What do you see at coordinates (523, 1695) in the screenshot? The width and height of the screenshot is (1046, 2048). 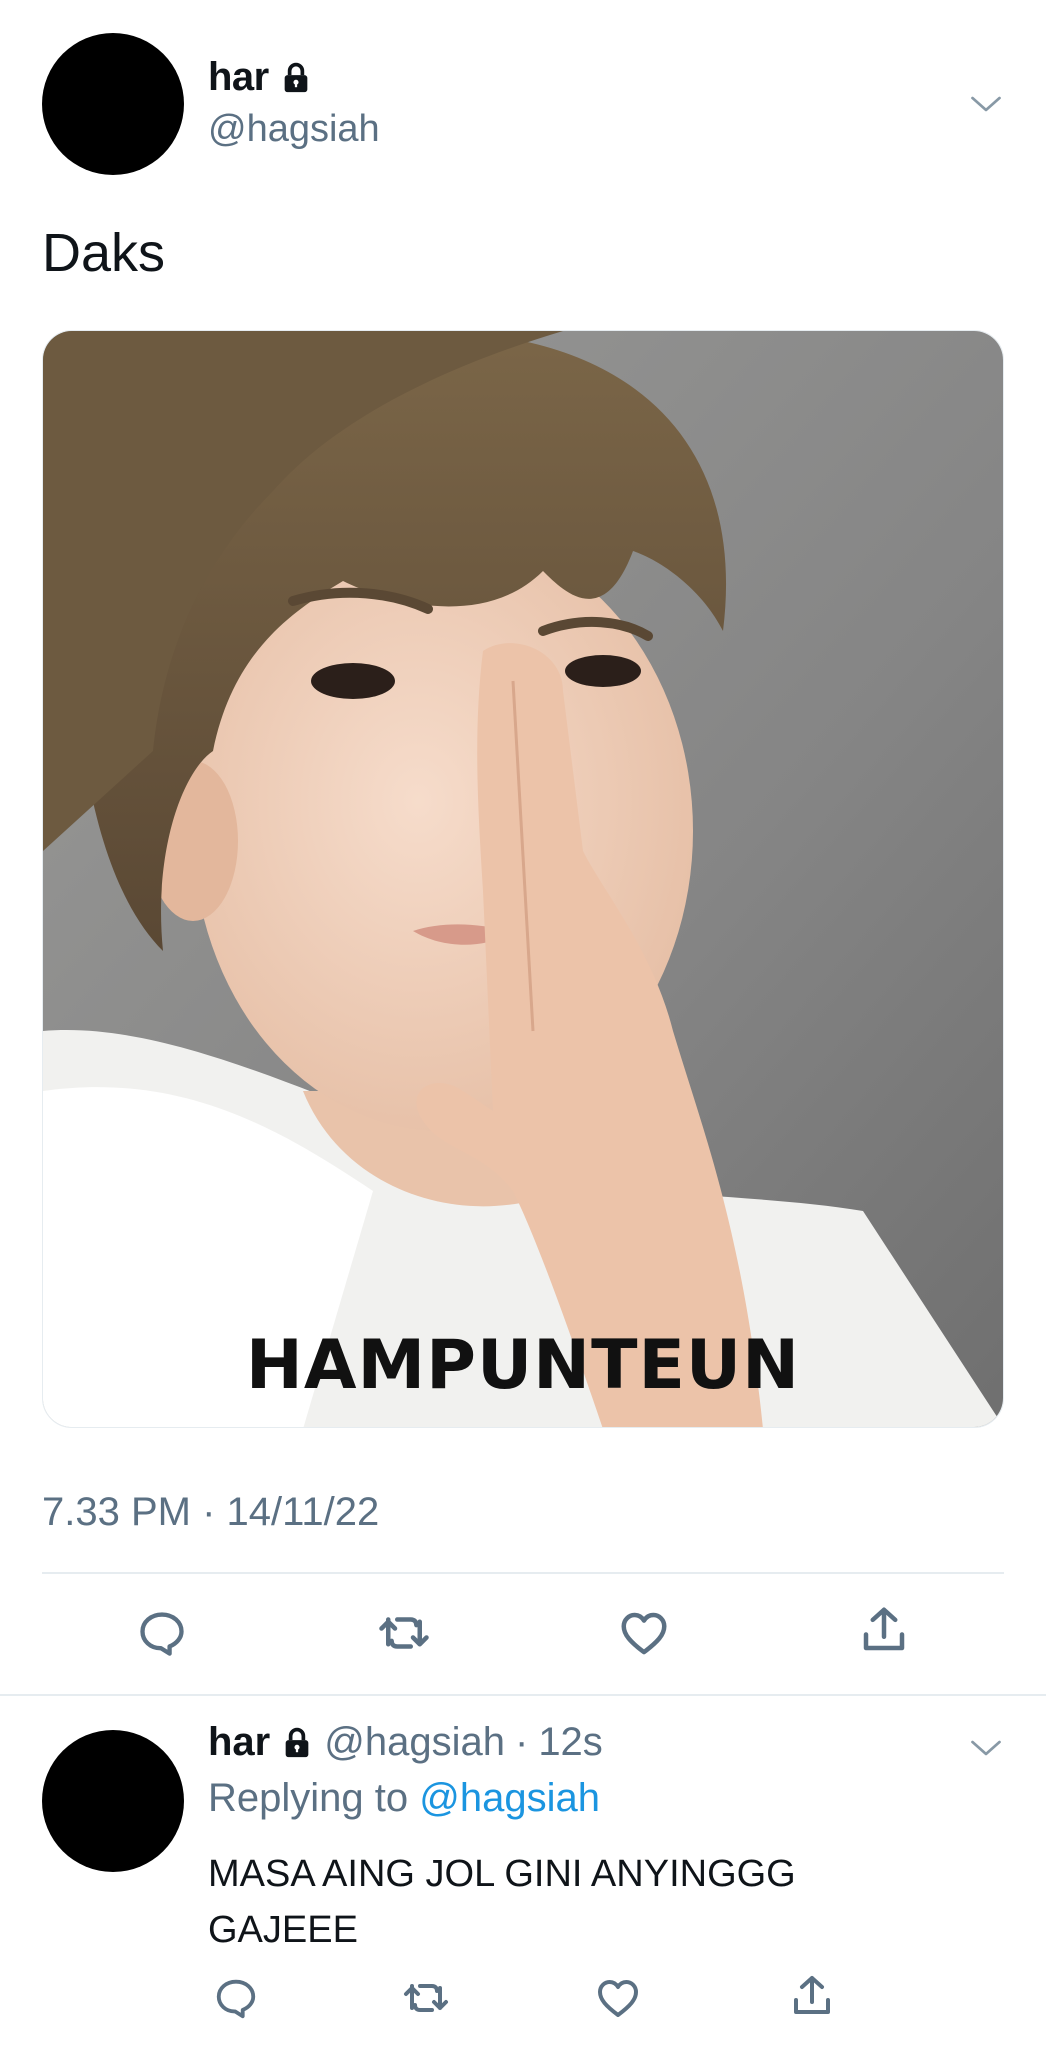 I see `thread-divider` at bounding box center [523, 1695].